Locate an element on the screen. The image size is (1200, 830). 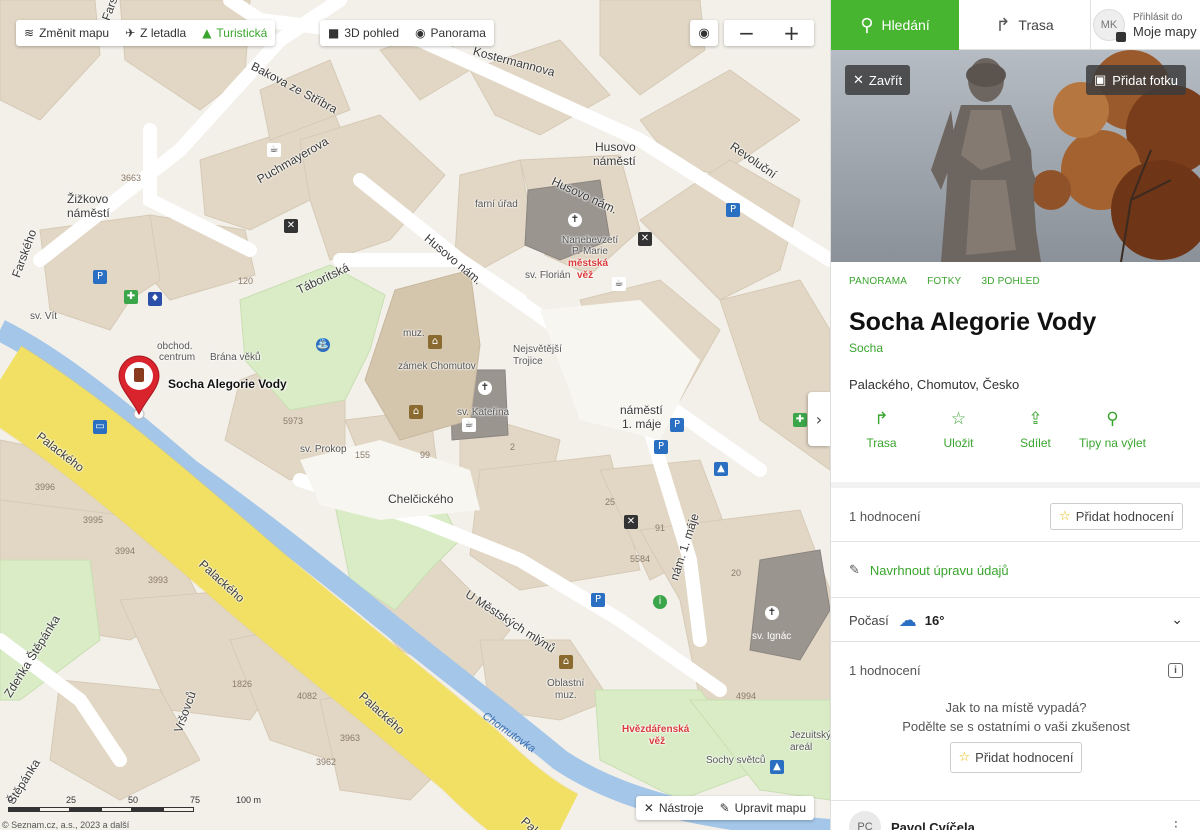
aerial-label: Z letadla is located at coordinates (163, 33).